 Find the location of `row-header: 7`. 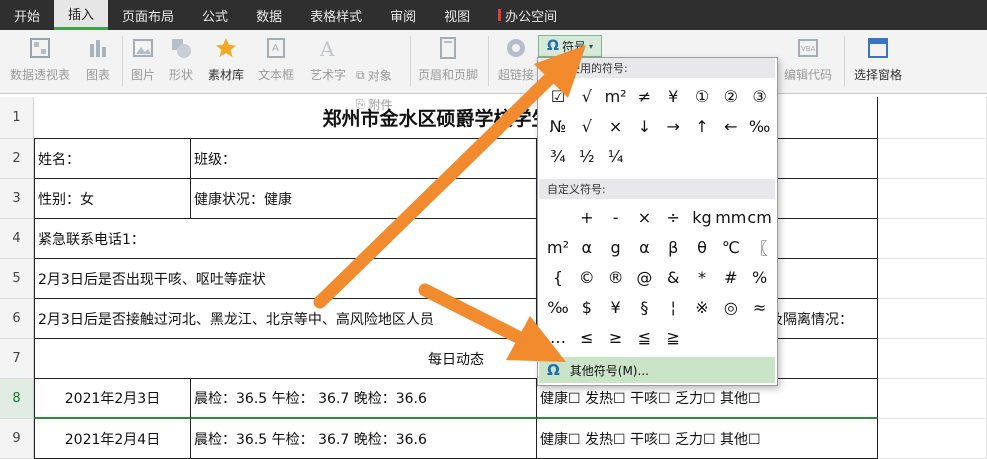

row-header: 7 is located at coordinates (17, 359).